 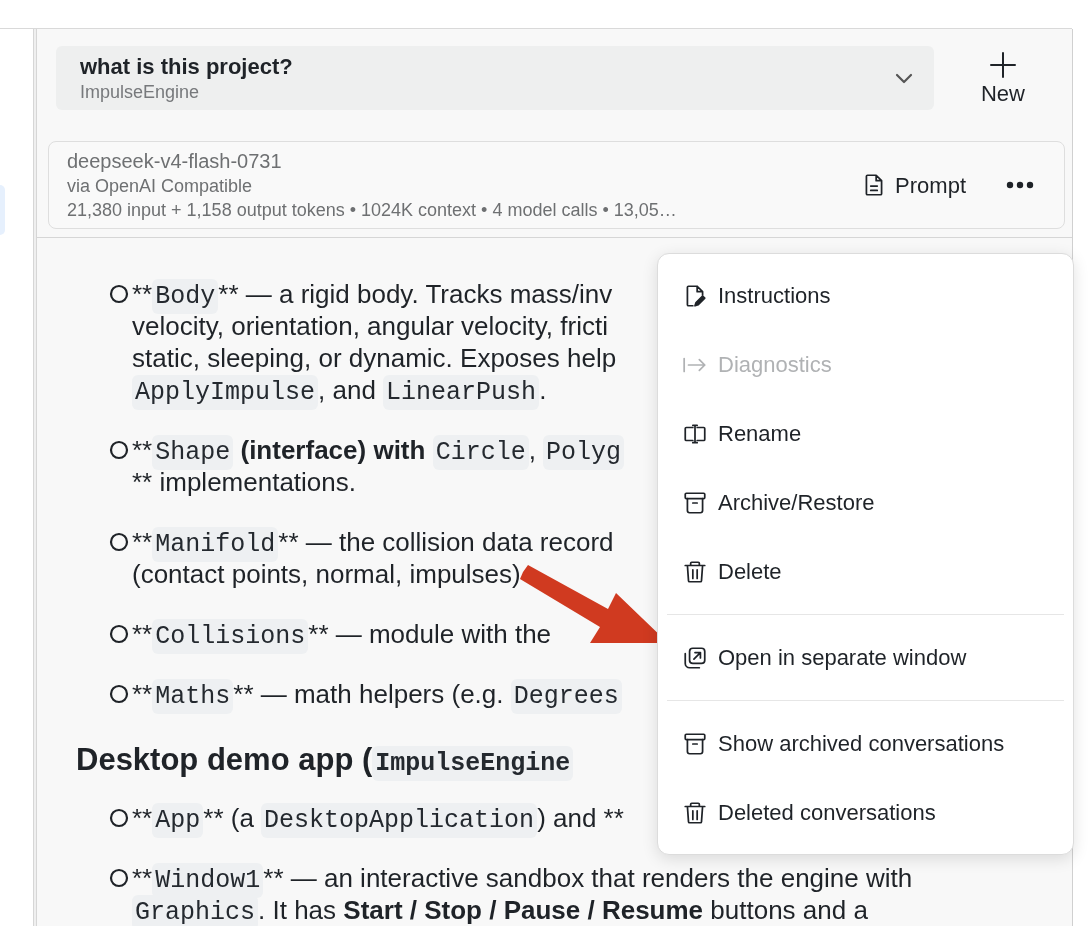 What do you see at coordinates (193, 696) in the screenshot?
I see `inline-code: Maths` at bounding box center [193, 696].